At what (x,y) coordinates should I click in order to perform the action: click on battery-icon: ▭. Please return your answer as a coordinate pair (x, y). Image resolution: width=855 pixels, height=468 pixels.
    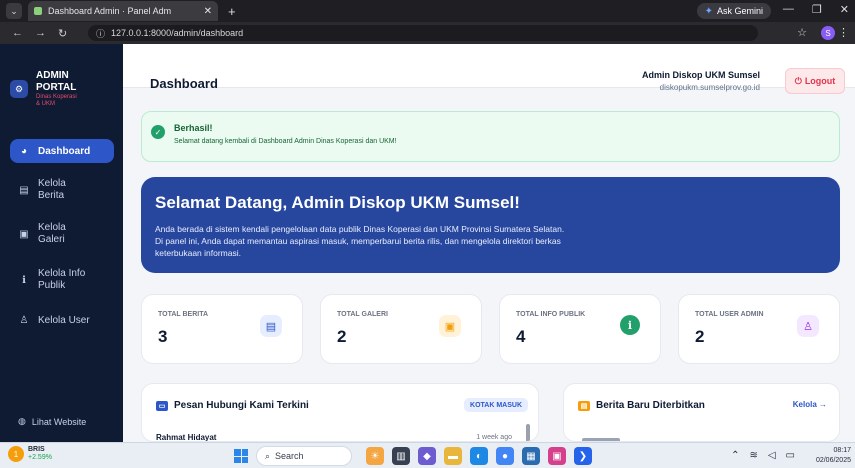
    Looking at the image, I should click on (790, 455).